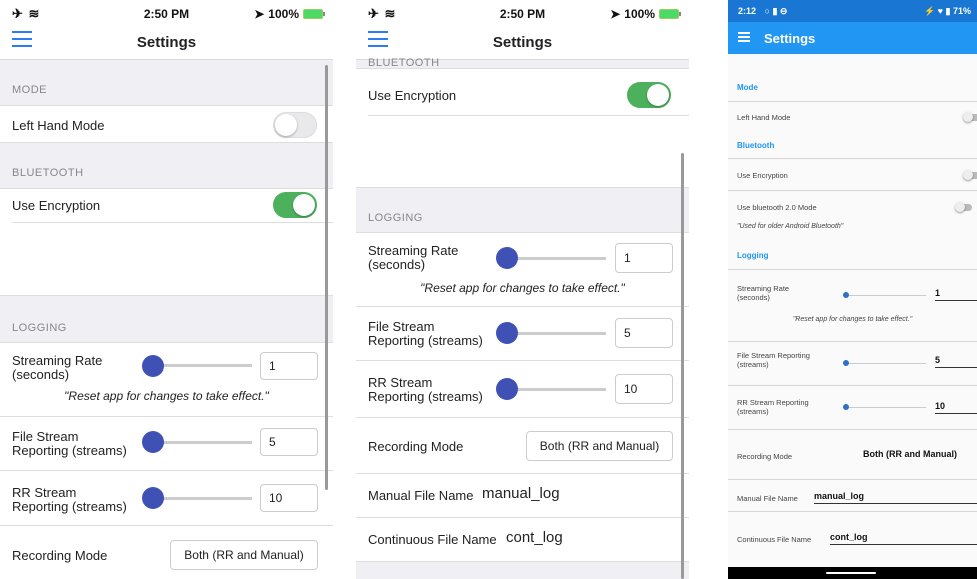 The height and width of the screenshot is (579, 977). What do you see at coordinates (747, 11) in the screenshot?
I see `status-time: 2:12` at bounding box center [747, 11].